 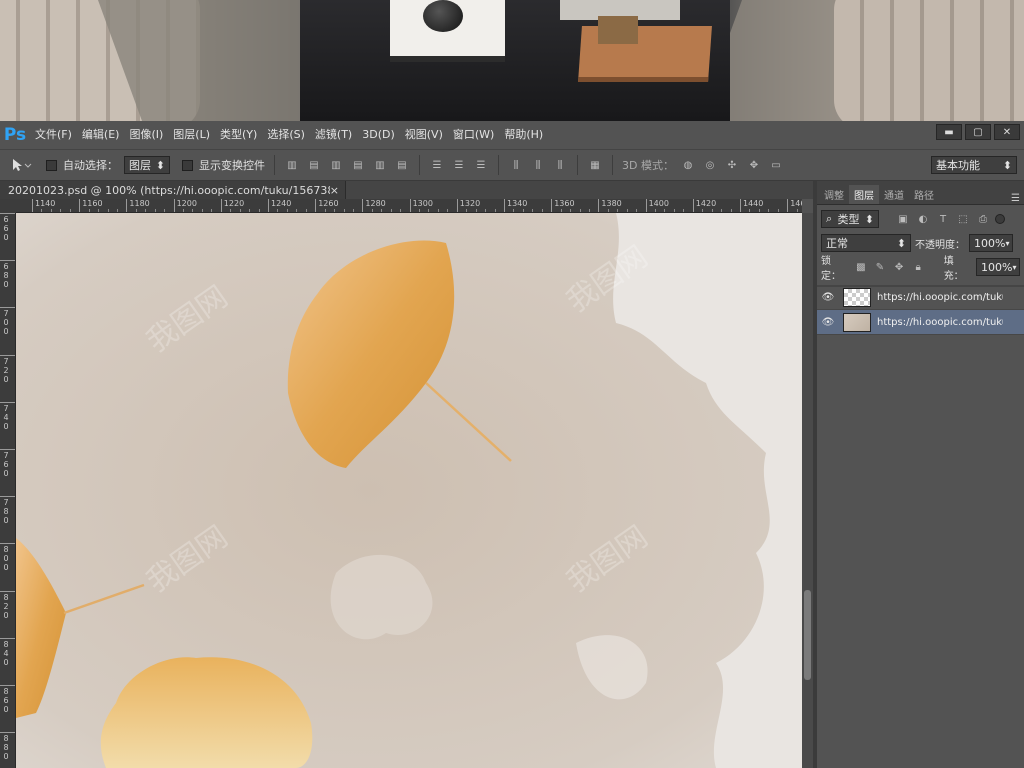 What do you see at coordinates (187, 165) in the screenshot?
I see `show-transform-checkbox` at bounding box center [187, 165].